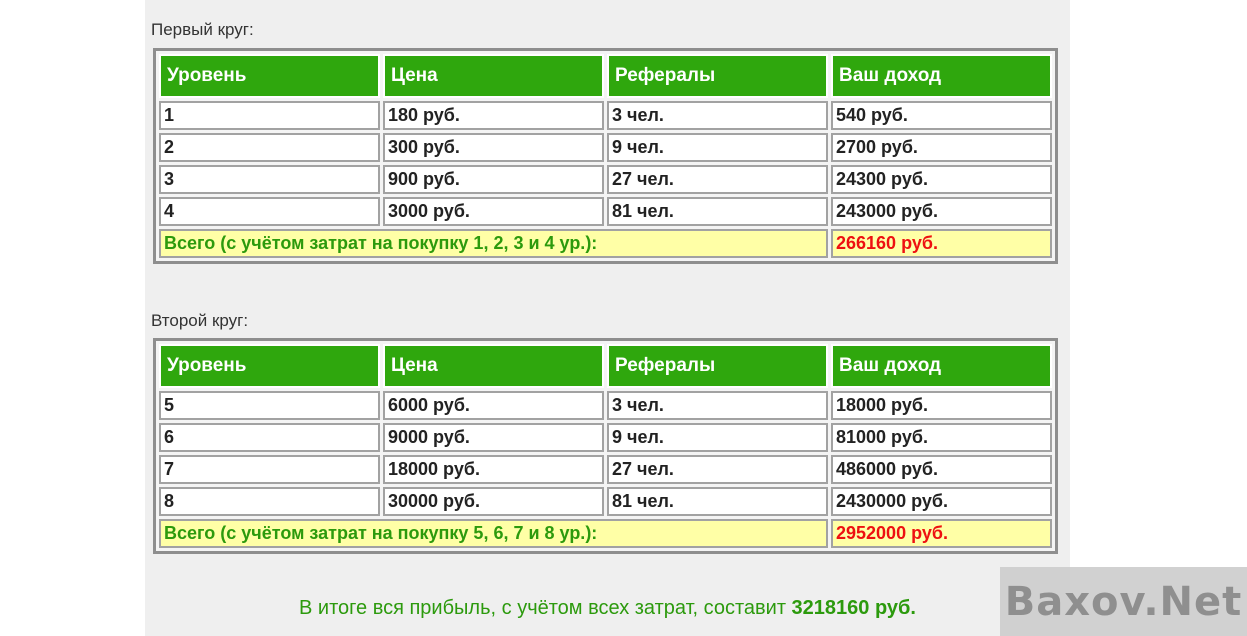 The image size is (1247, 636). What do you see at coordinates (493, 437) in the screenshot?
I see `cell-price: 9000 руб.` at bounding box center [493, 437].